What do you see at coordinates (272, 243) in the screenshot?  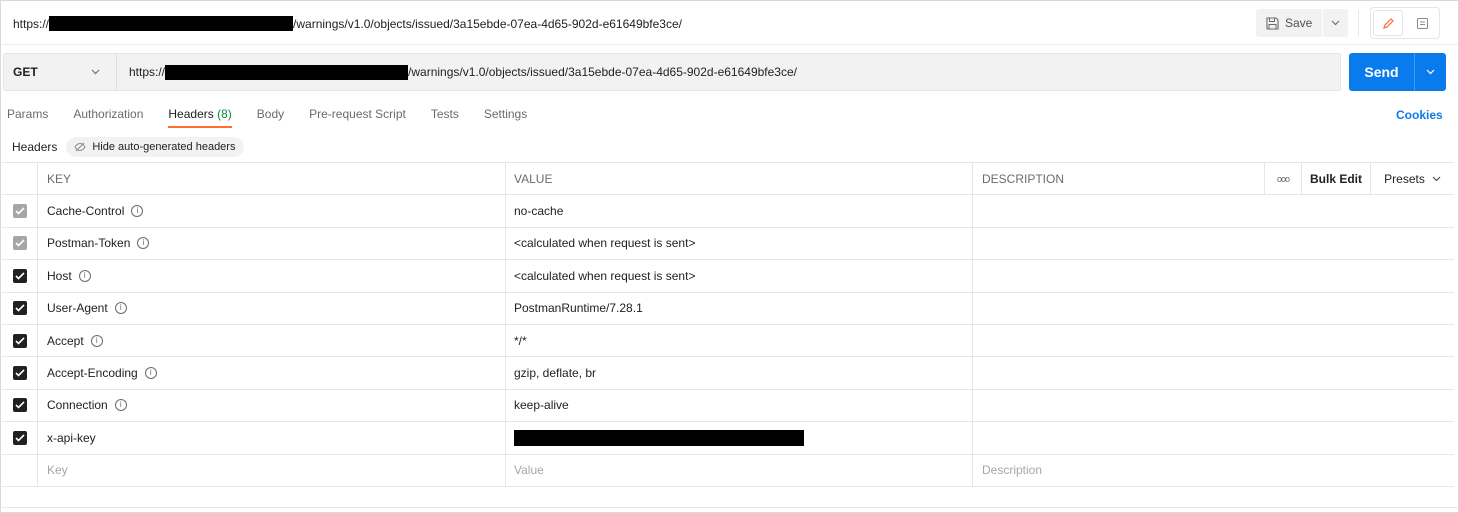 I see `row-key-cell: Postman-Token i` at bounding box center [272, 243].